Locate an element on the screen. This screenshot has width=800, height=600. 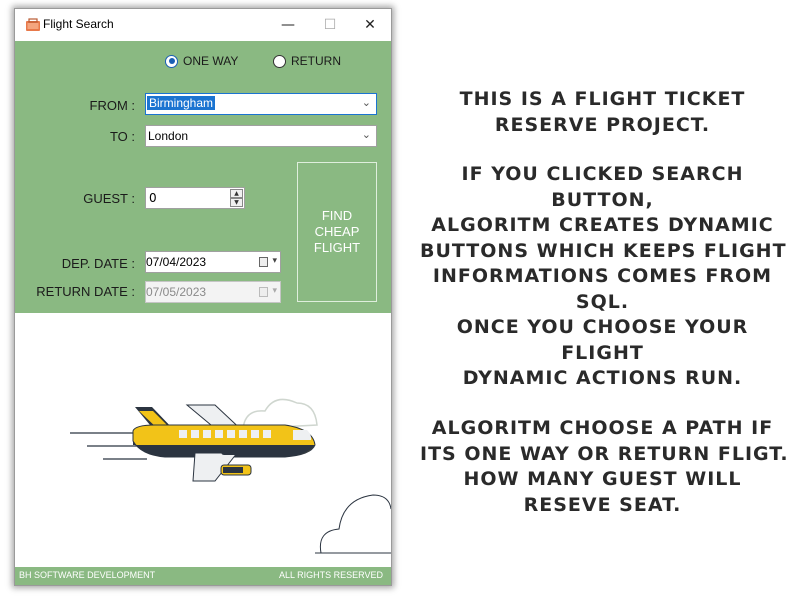
description-block-1: THIS IS A FLIGHT TICKET RESERVE PROJECT. is located at coordinates (602, 112).